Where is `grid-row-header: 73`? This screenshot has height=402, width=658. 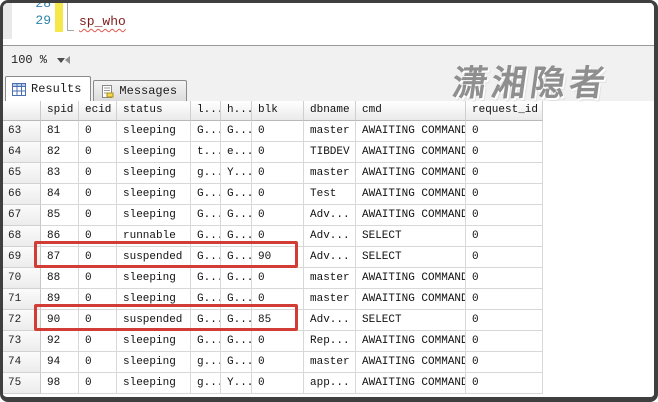 grid-row-header: 73 is located at coordinates (22, 341).